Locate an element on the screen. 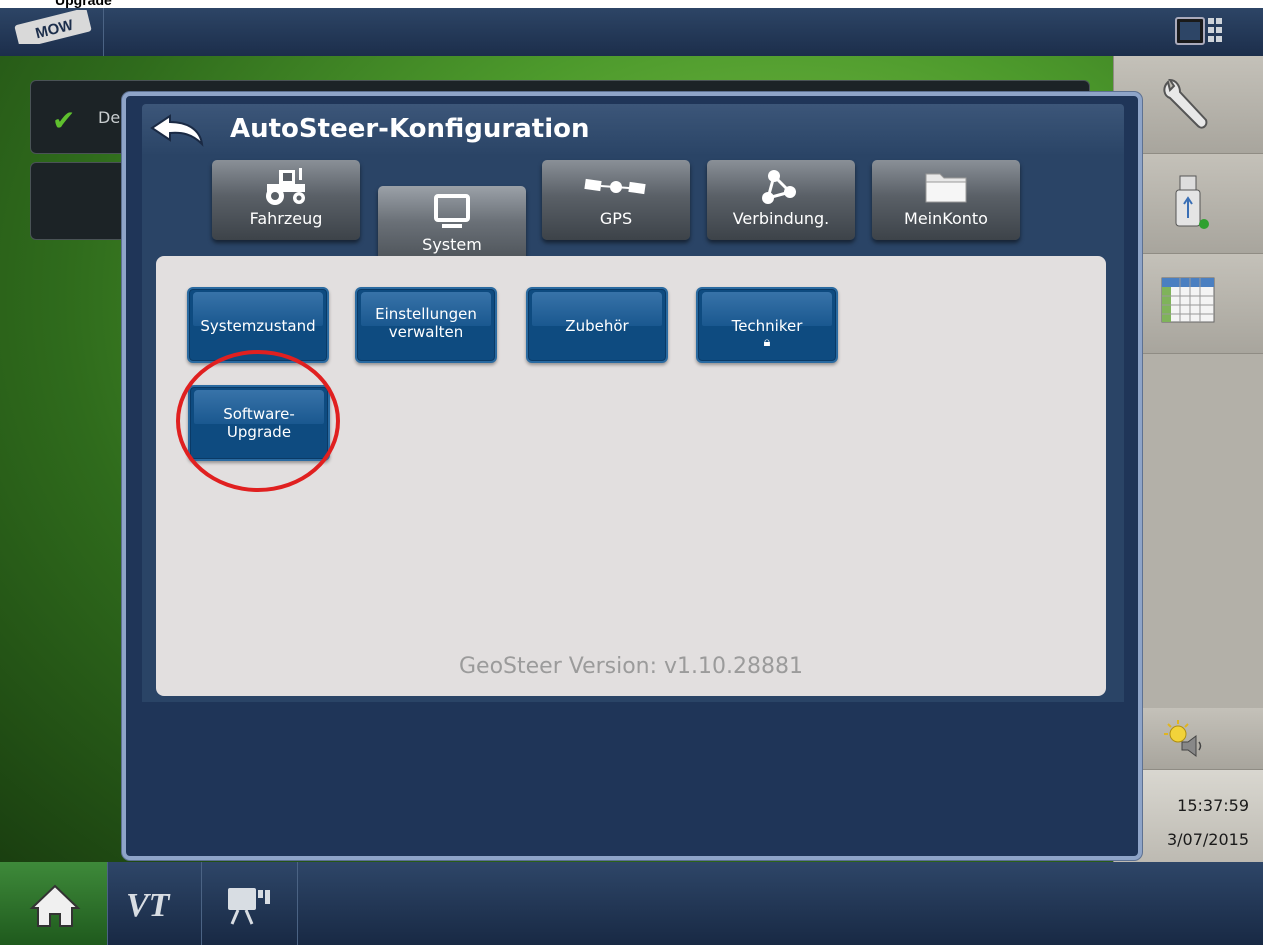 This screenshot has width=1263, height=945. tab-verbindung: Verbindung. is located at coordinates (781, 200).